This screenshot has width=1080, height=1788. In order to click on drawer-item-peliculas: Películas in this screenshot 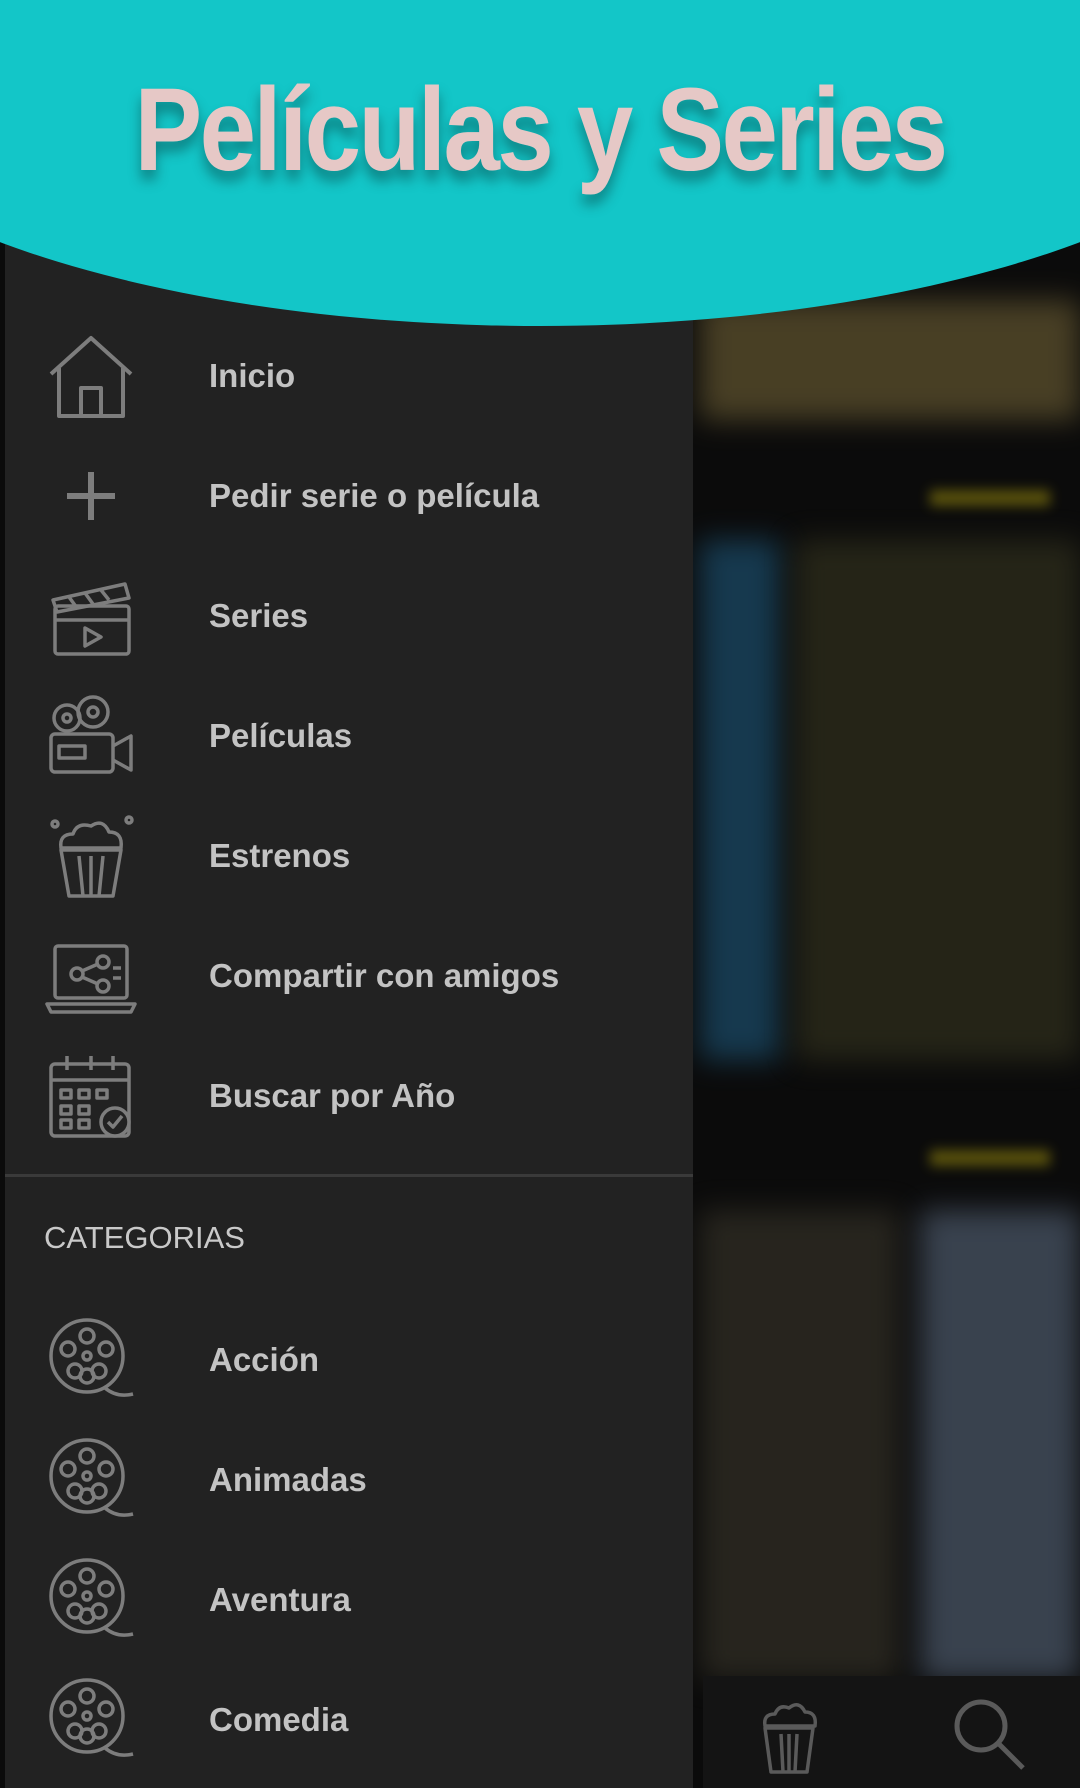, I will do `click(349, 736)`.